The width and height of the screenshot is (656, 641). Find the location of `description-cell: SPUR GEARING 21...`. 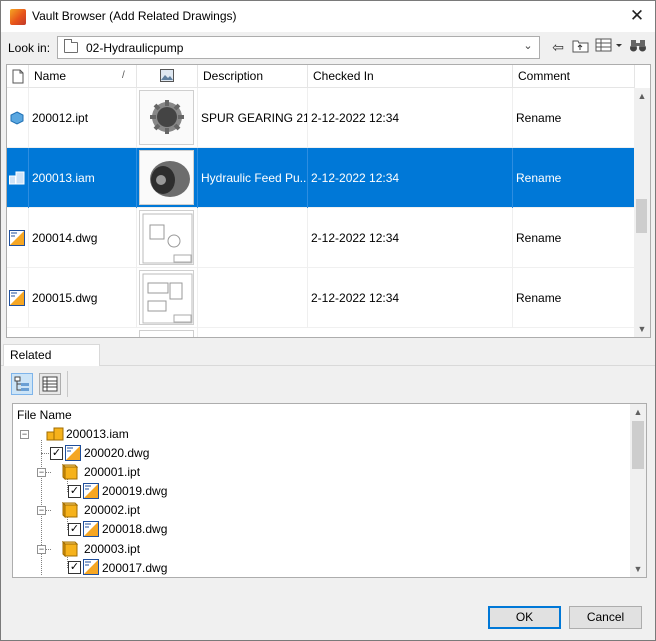

description-cell: SPUR GEARING 21... is located at coordinates (253, 118).